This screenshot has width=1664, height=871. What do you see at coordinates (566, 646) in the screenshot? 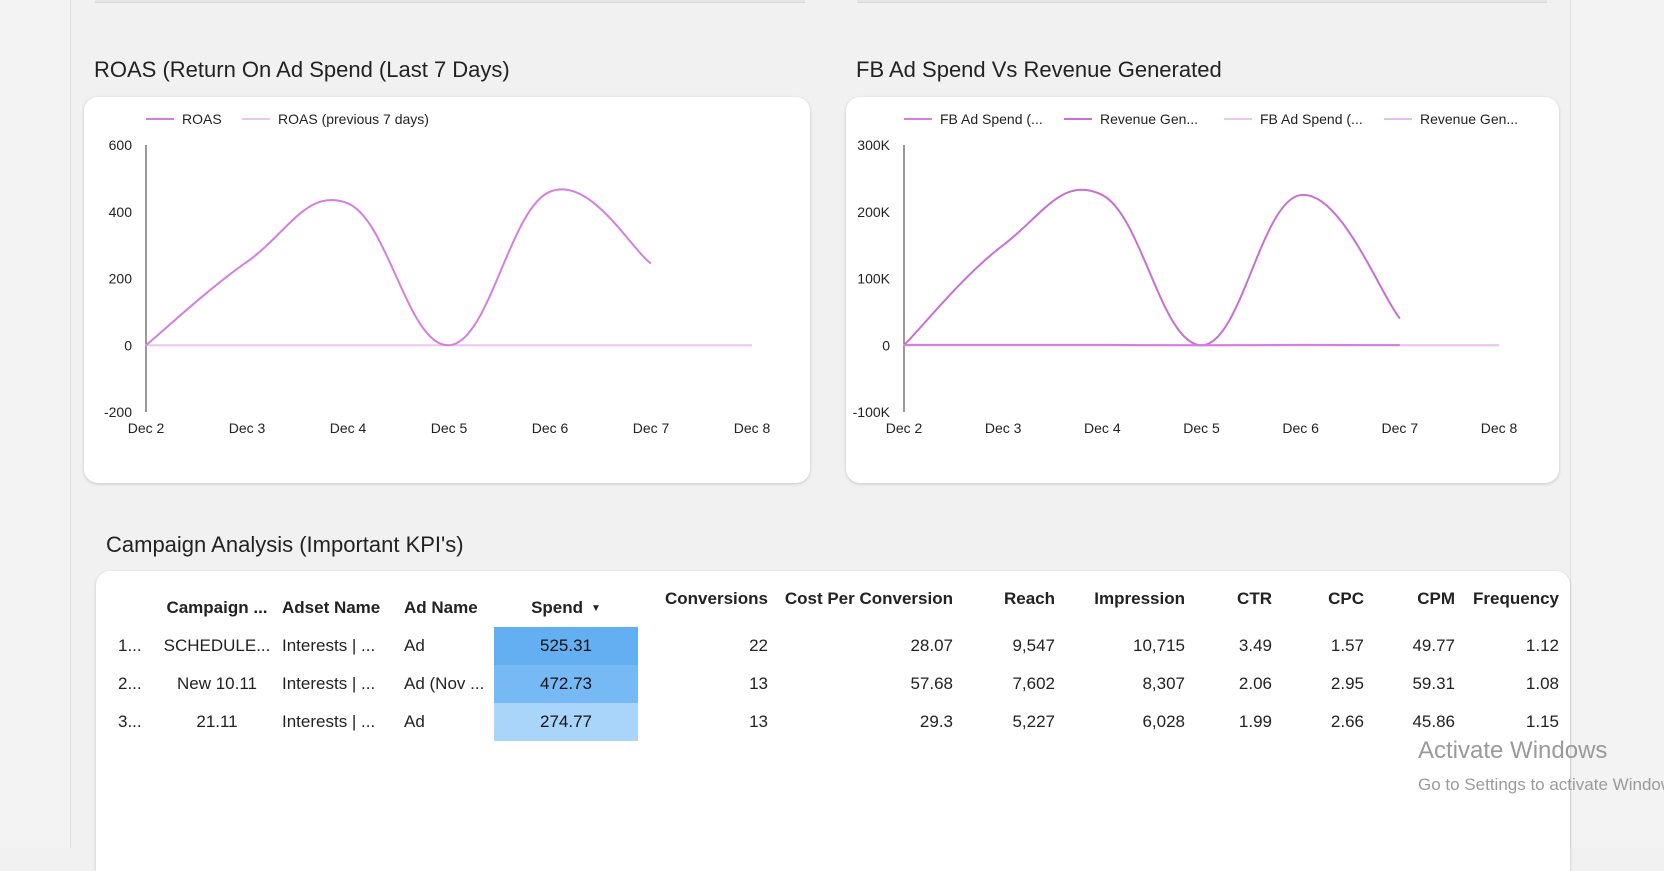
I see `cell-spend: 525.31` at bounding box center [566, 646].